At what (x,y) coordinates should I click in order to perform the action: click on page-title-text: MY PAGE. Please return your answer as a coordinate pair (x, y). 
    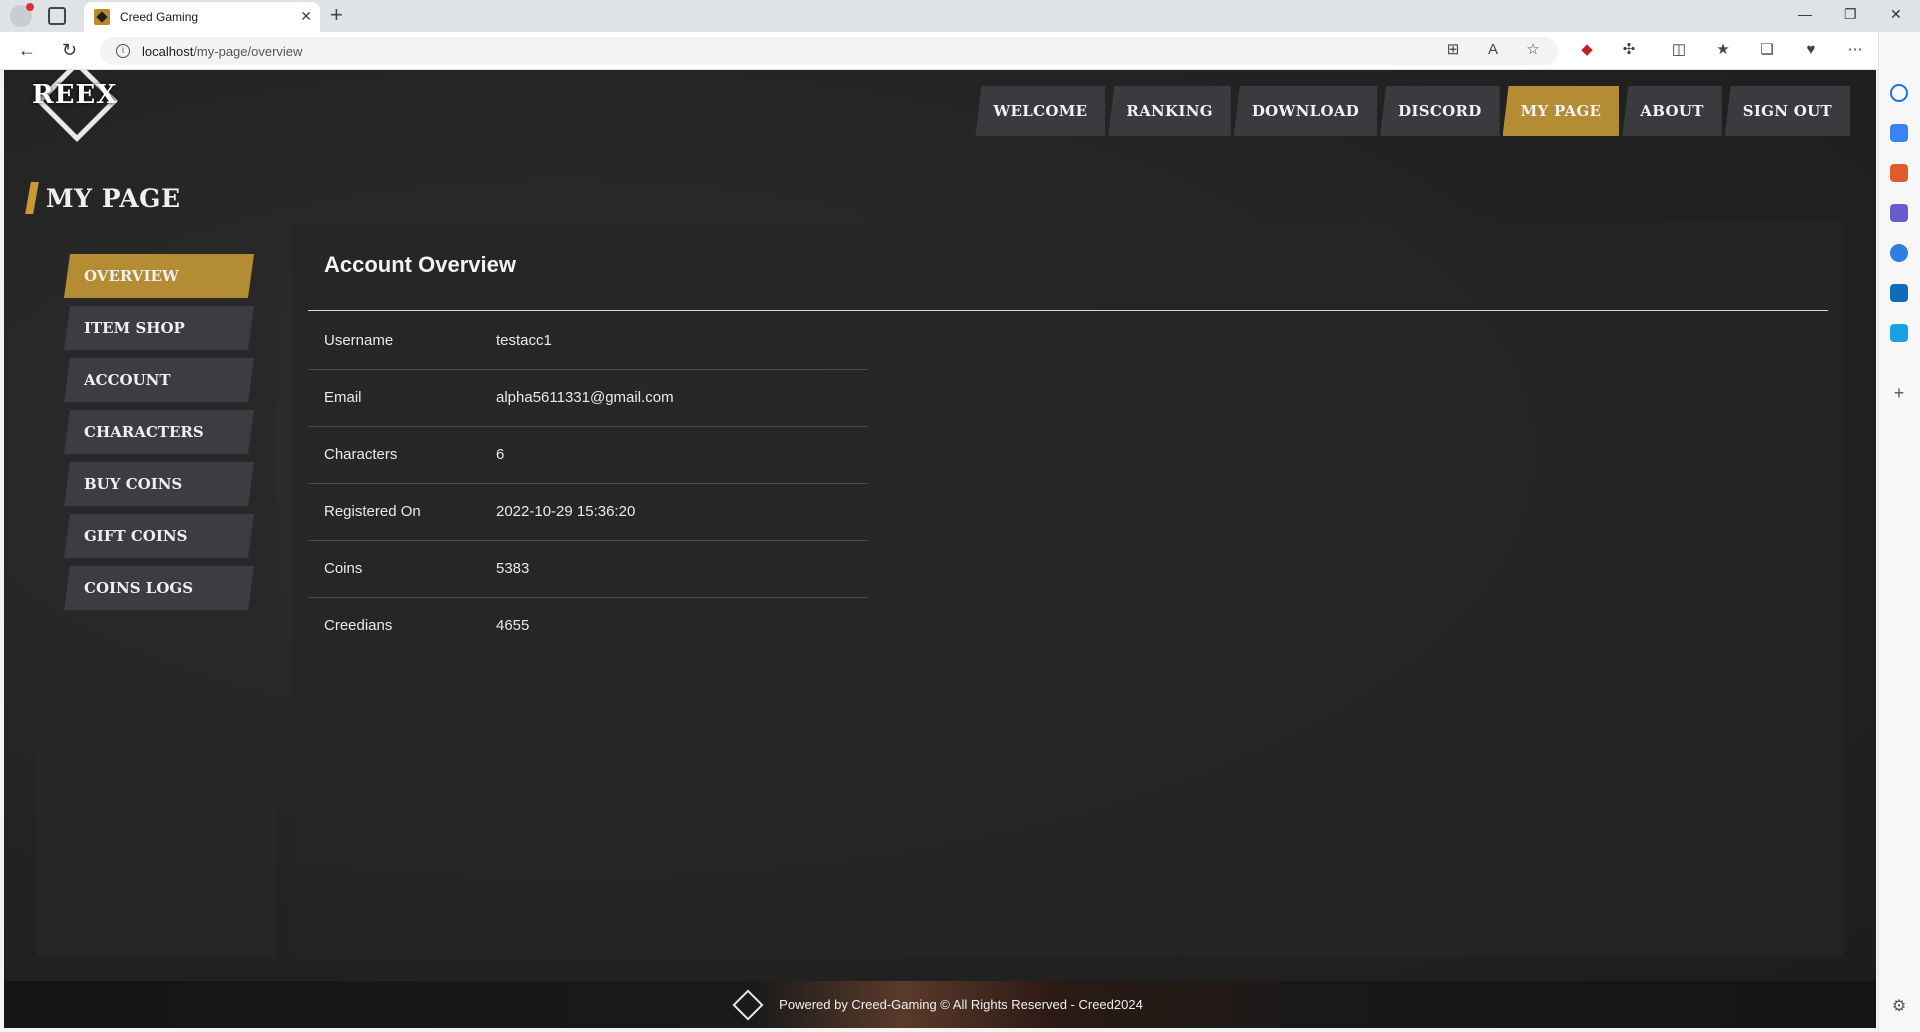
    Looking at the image, I should click on (113, 198).